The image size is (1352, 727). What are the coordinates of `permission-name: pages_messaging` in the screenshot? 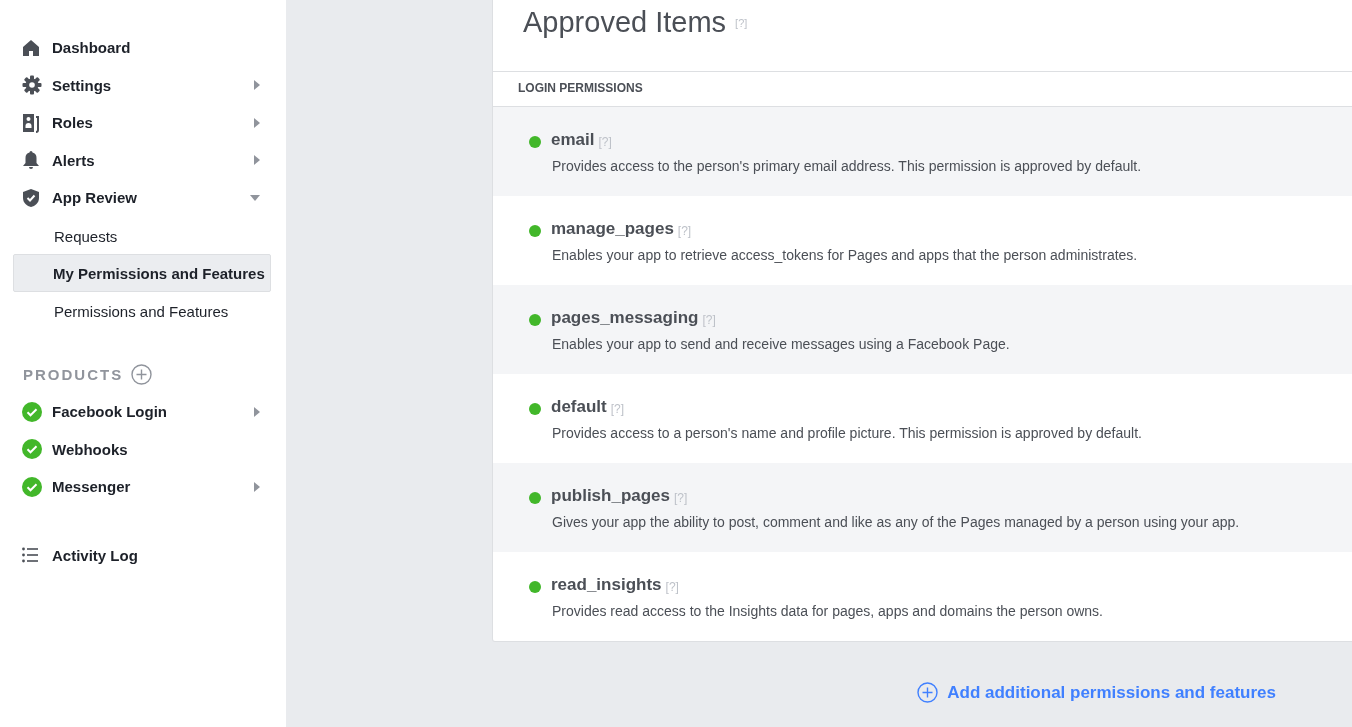 It's located at (625, 318).